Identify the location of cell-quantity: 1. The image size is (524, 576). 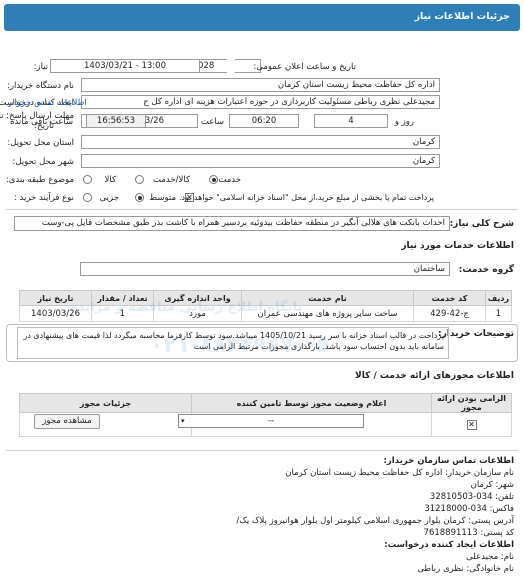
(122, 313).